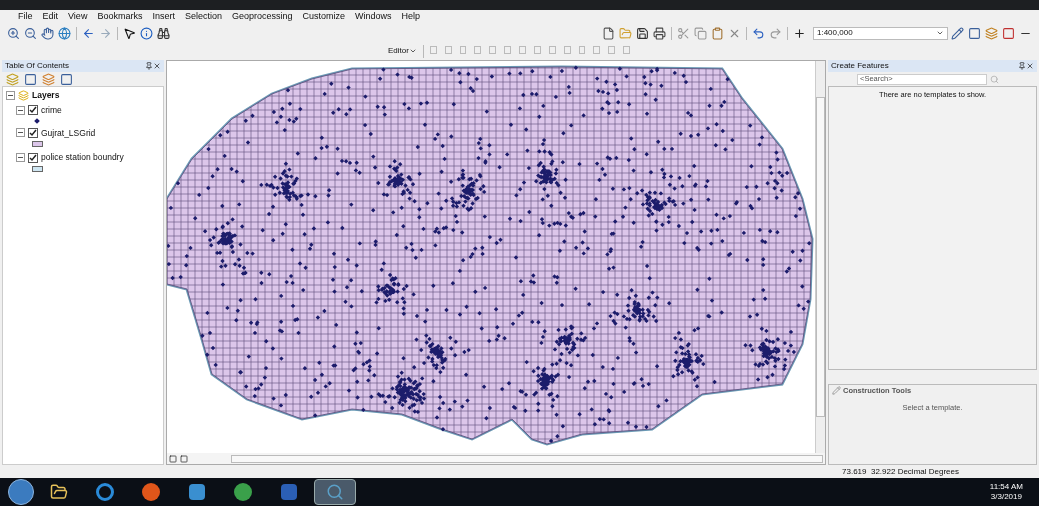 The image size is (1039, 506). What do you see at coordinates (820, 257) in the screenshot?
I see `vertical-scrollbar` at bounding box center [820, 257].